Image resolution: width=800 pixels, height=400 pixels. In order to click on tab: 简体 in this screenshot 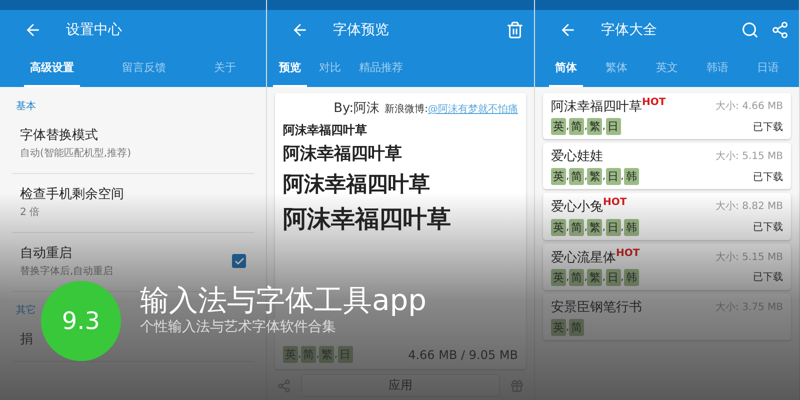, I will do `click(566, 68)`.